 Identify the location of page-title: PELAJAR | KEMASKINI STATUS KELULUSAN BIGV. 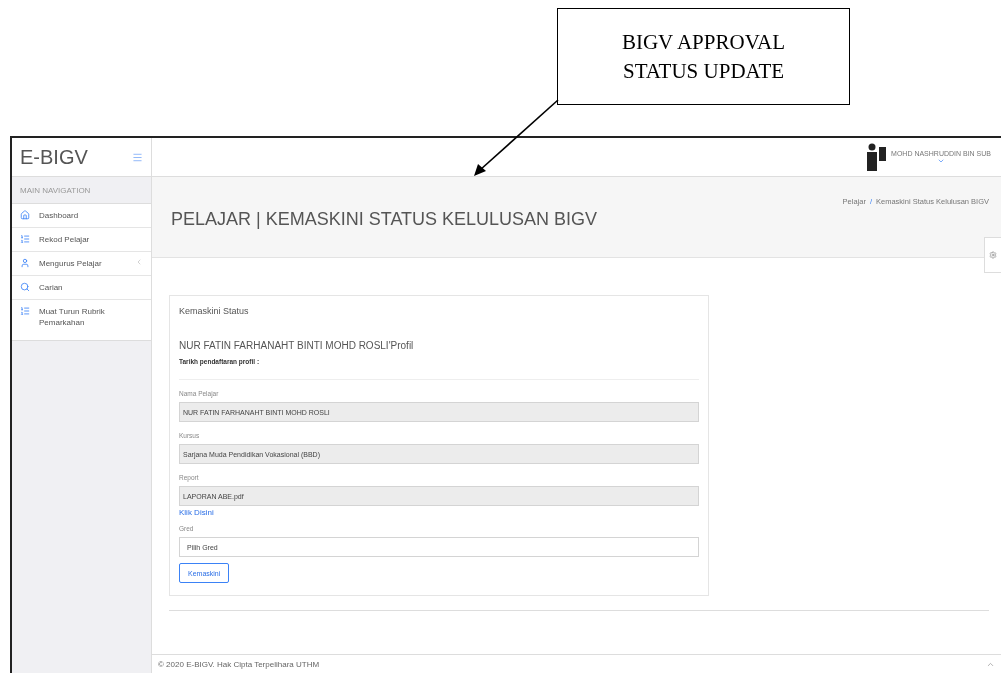
(384, 220).